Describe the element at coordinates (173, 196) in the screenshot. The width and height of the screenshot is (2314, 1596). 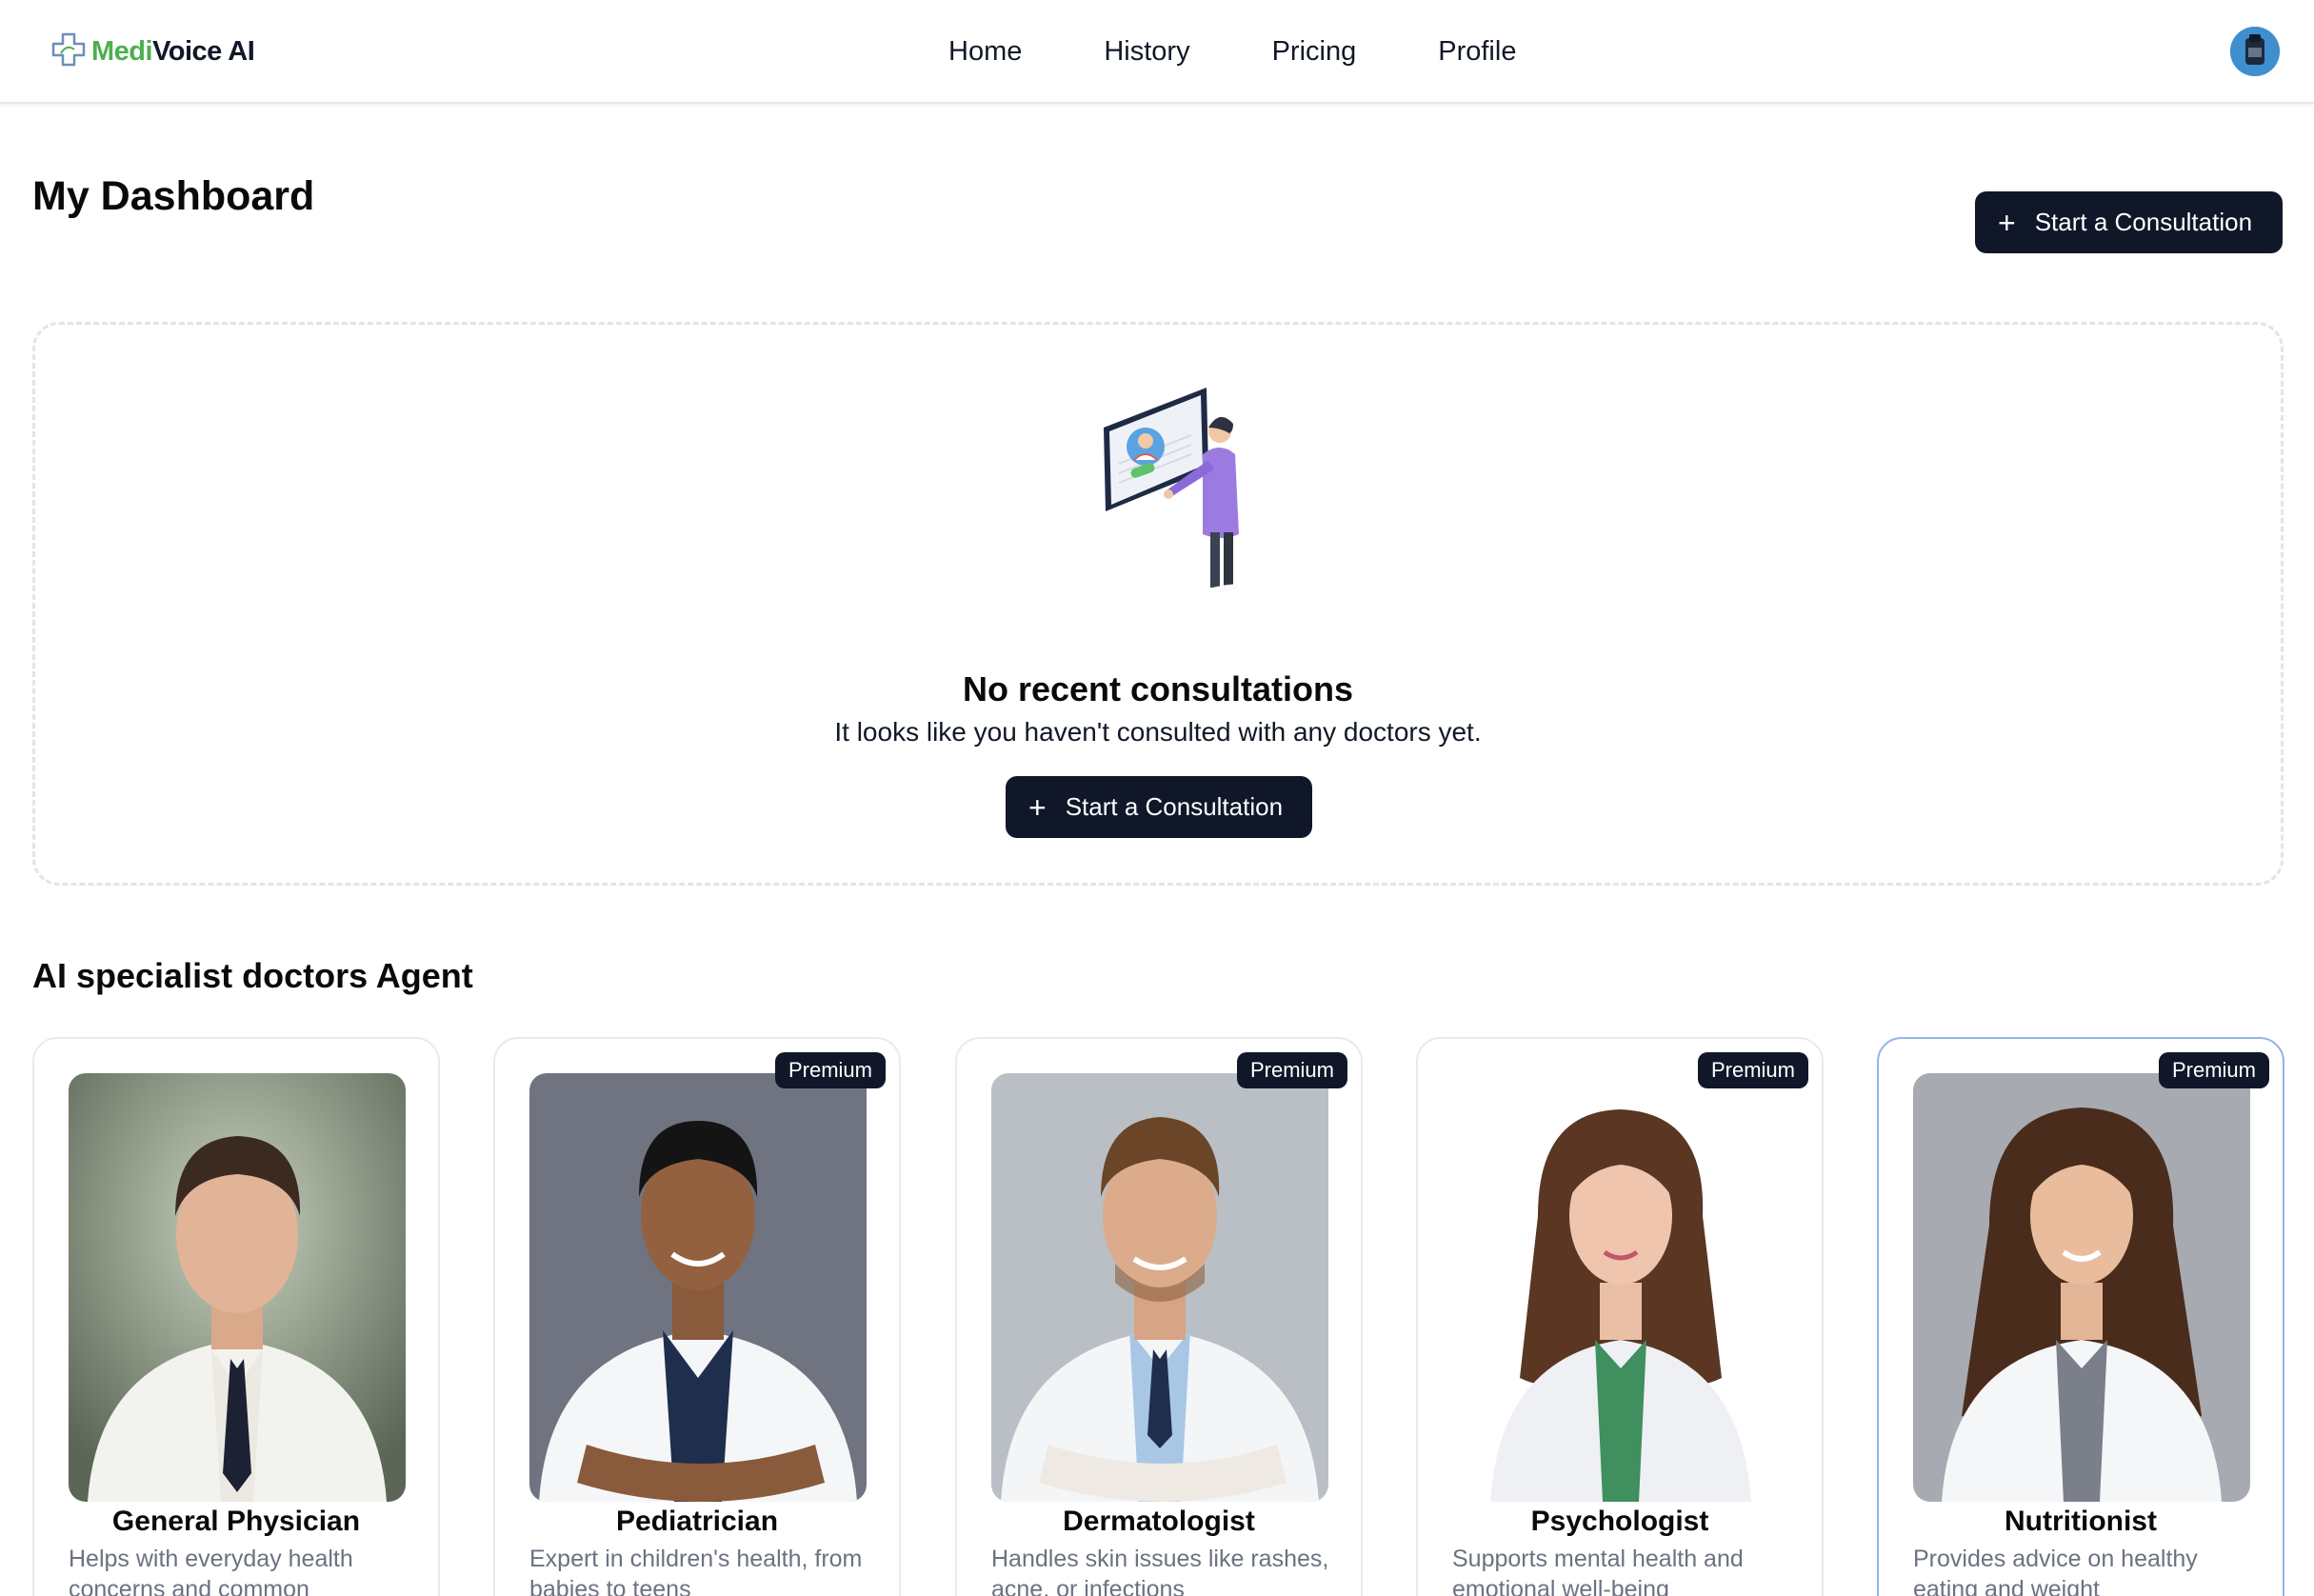
I see `page-title: My Dashboard` at that location.